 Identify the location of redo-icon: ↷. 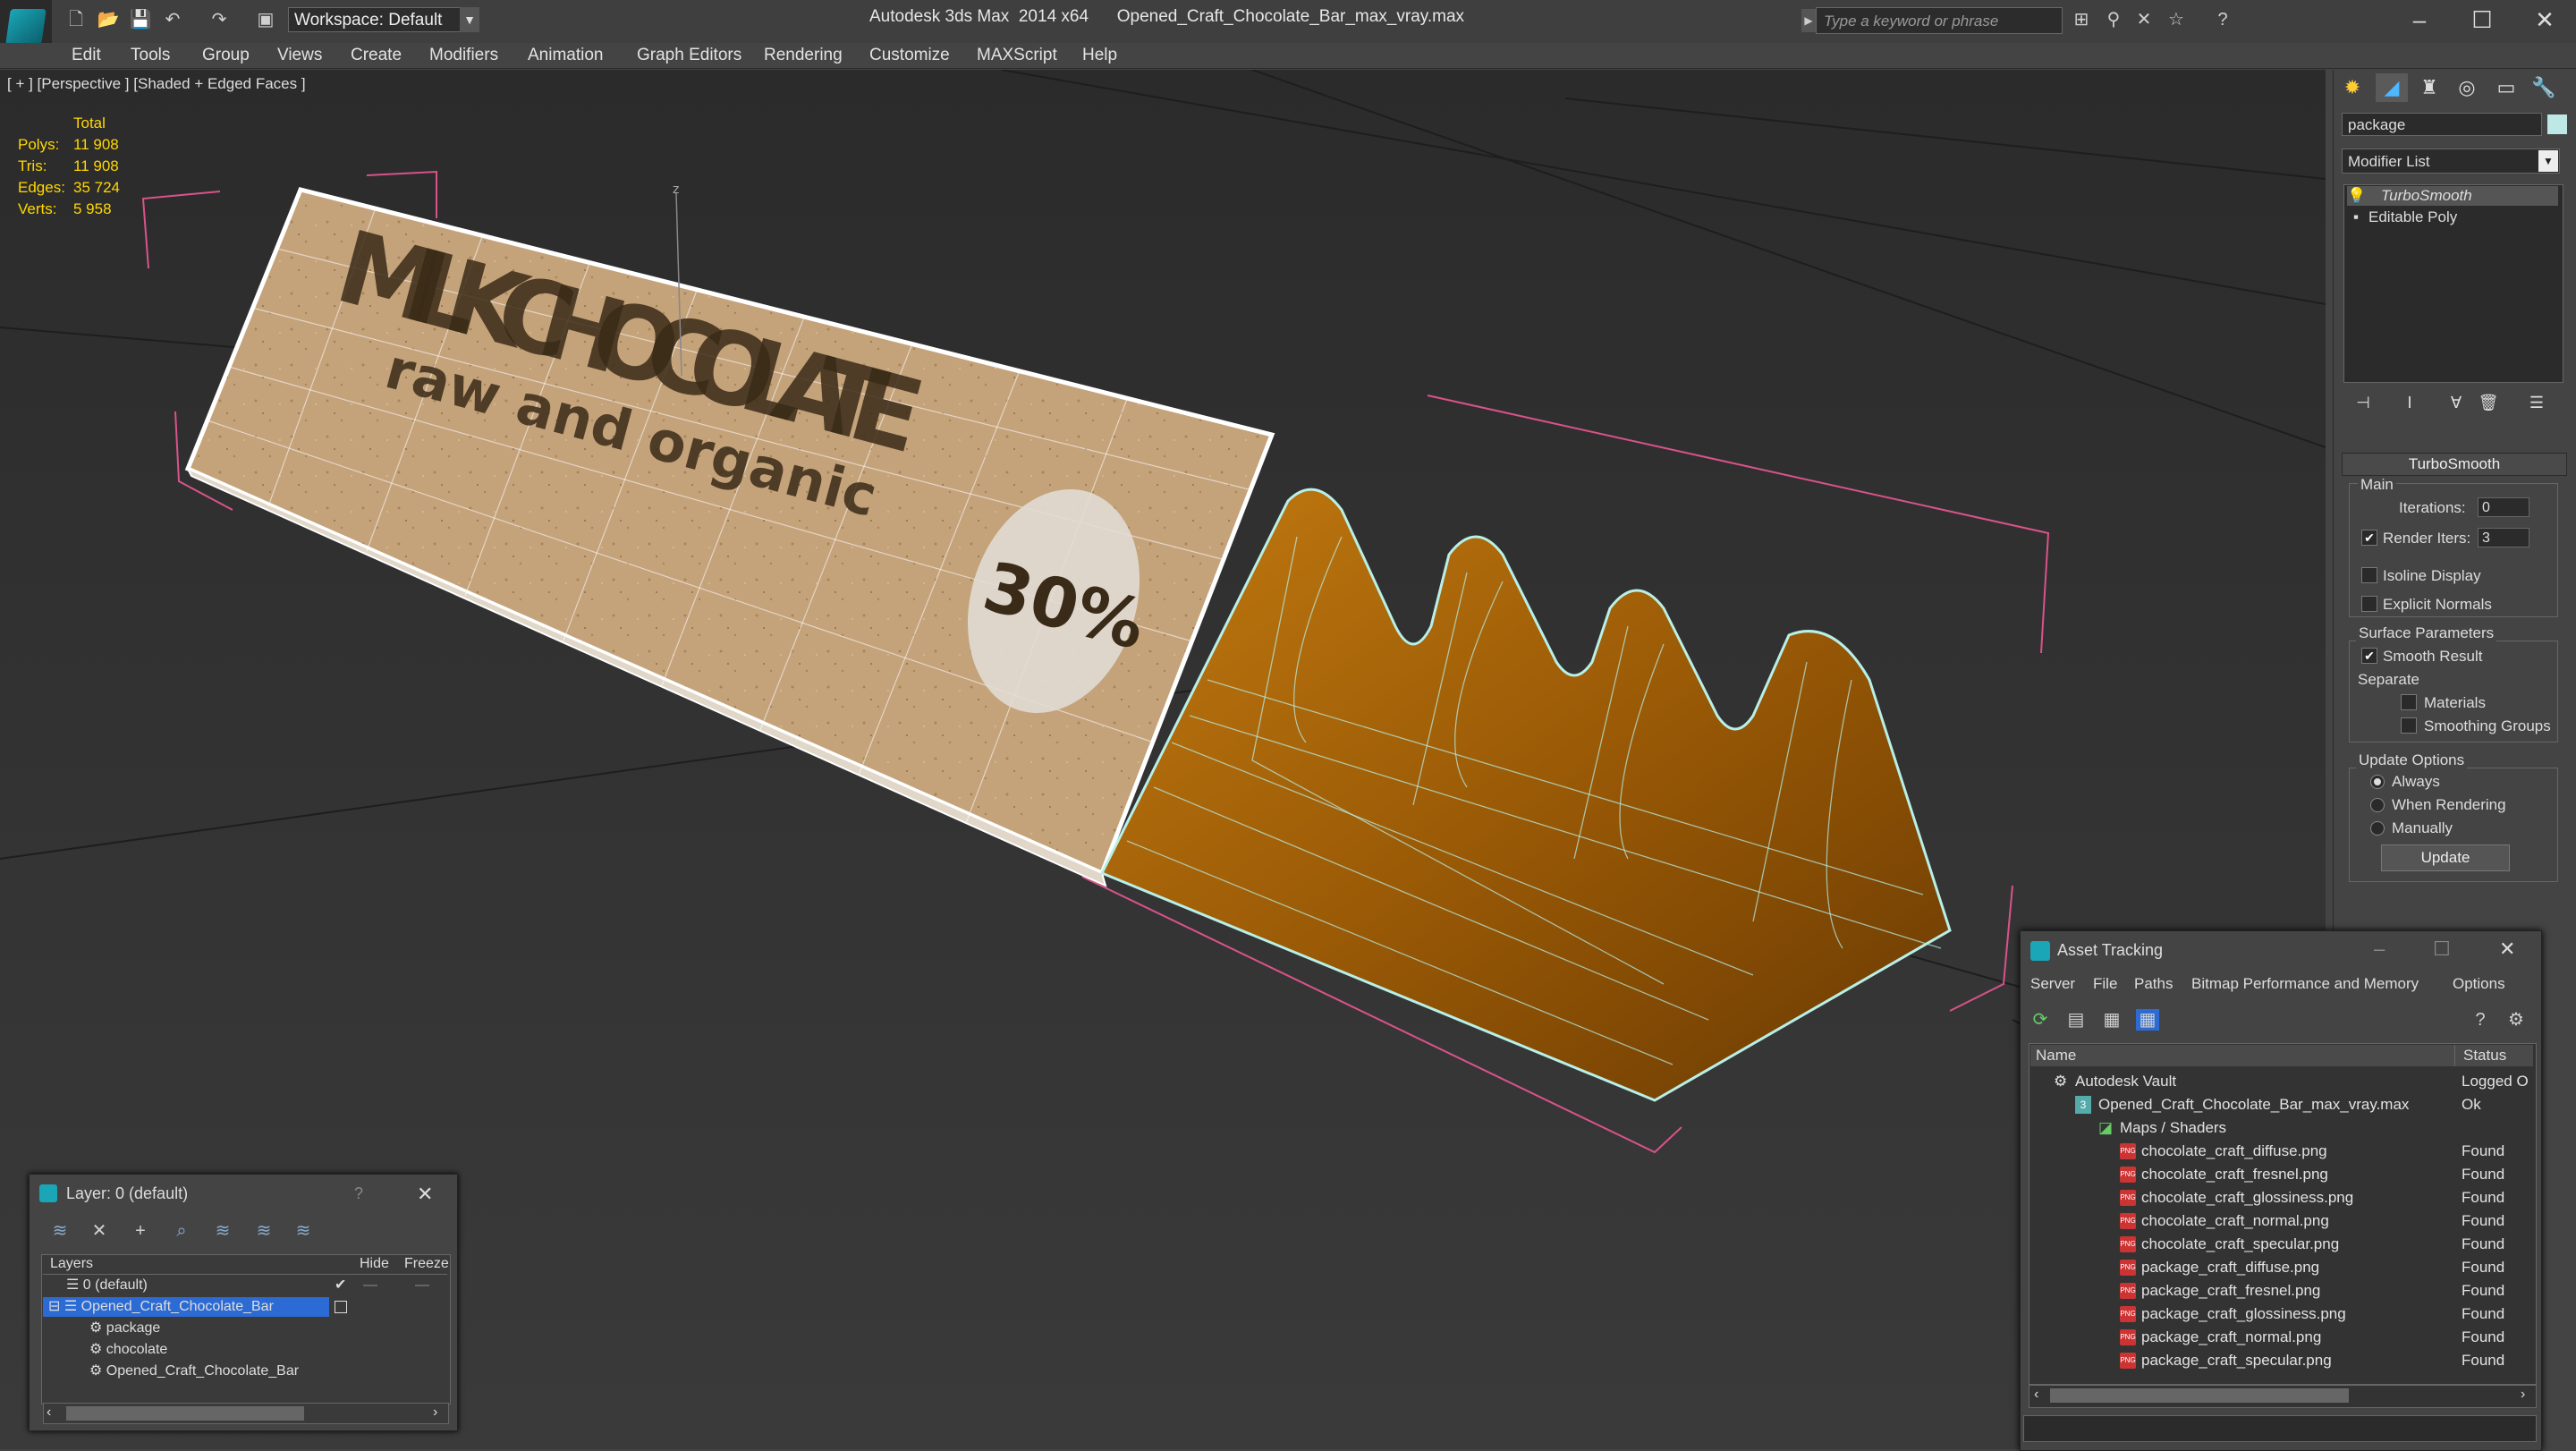
(219, 19).